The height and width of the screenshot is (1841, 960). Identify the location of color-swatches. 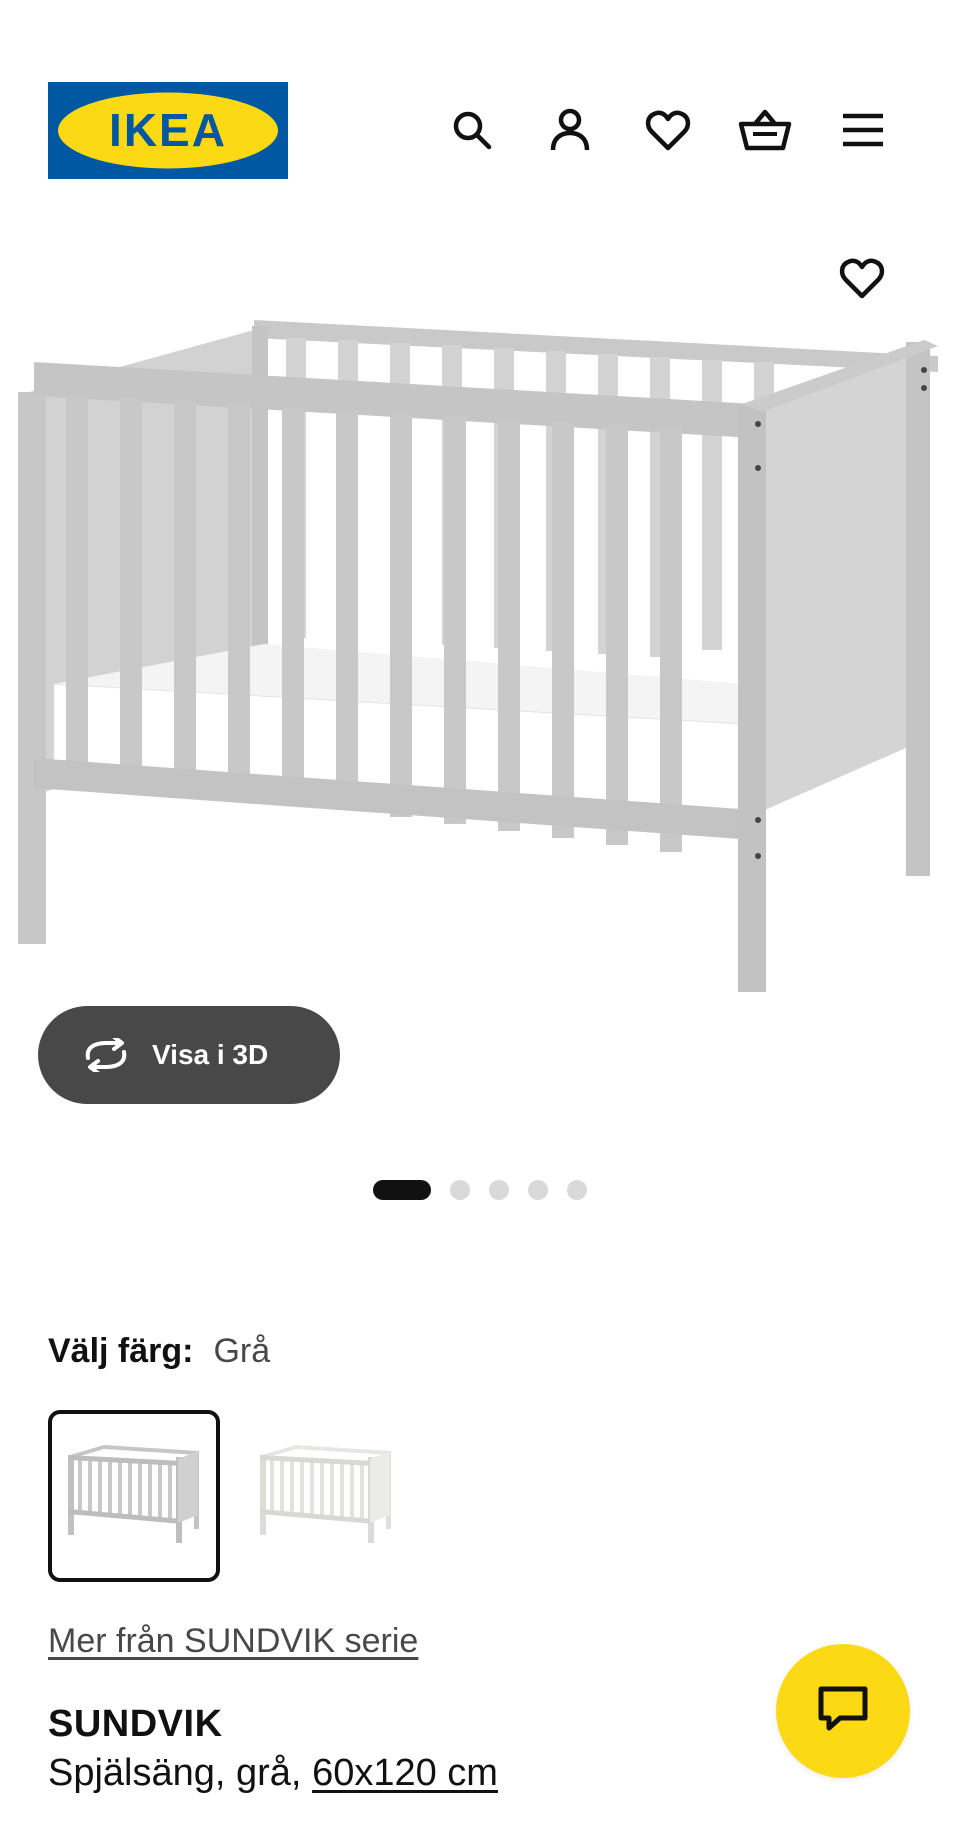
(240, 1496).